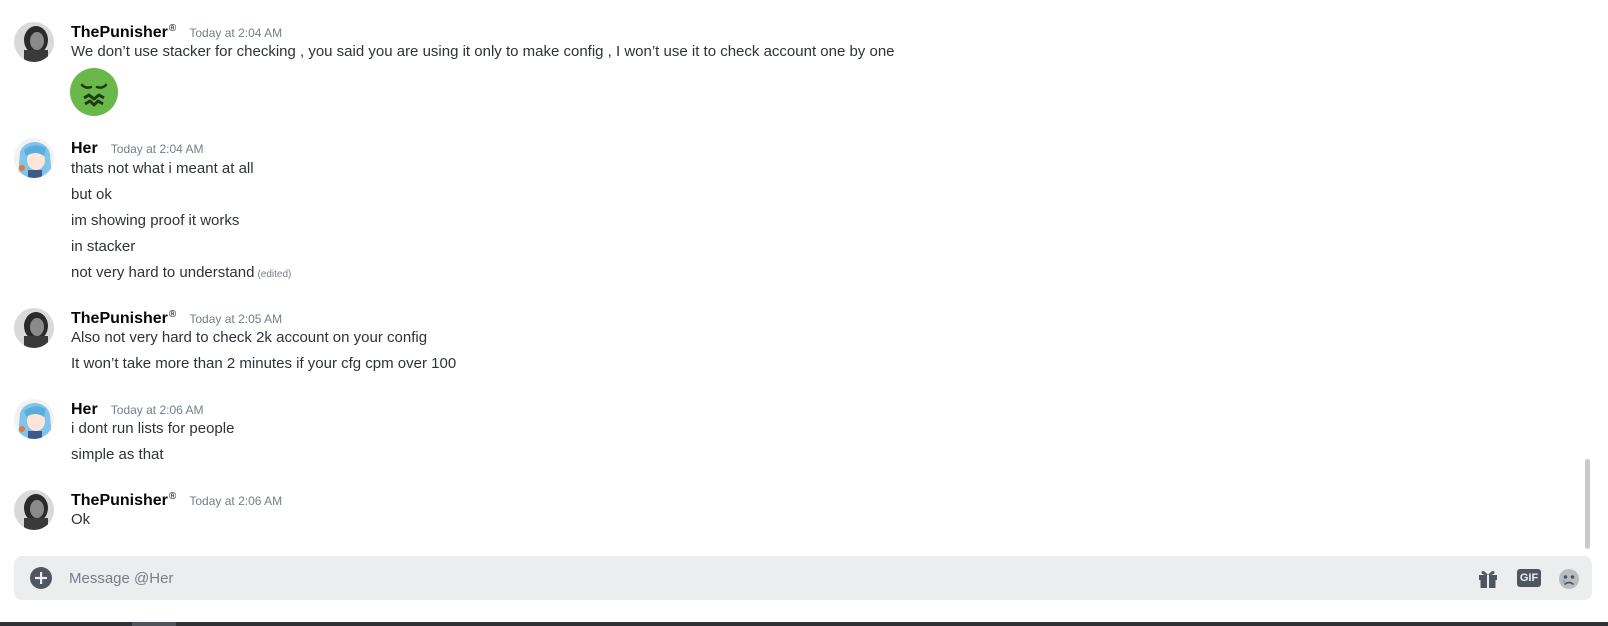 The height and width of the screenshot is (626, 1608). What do you see at coordinates (103, 246) in the screenshot?
I see `message-text: in stacker` at bounding box center [103, 246].